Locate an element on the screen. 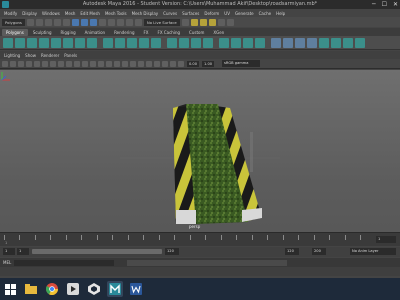 Image resolution: width=400 pixels, height=300 pixels. field-chart-icon is located at coordinates (61, 63).